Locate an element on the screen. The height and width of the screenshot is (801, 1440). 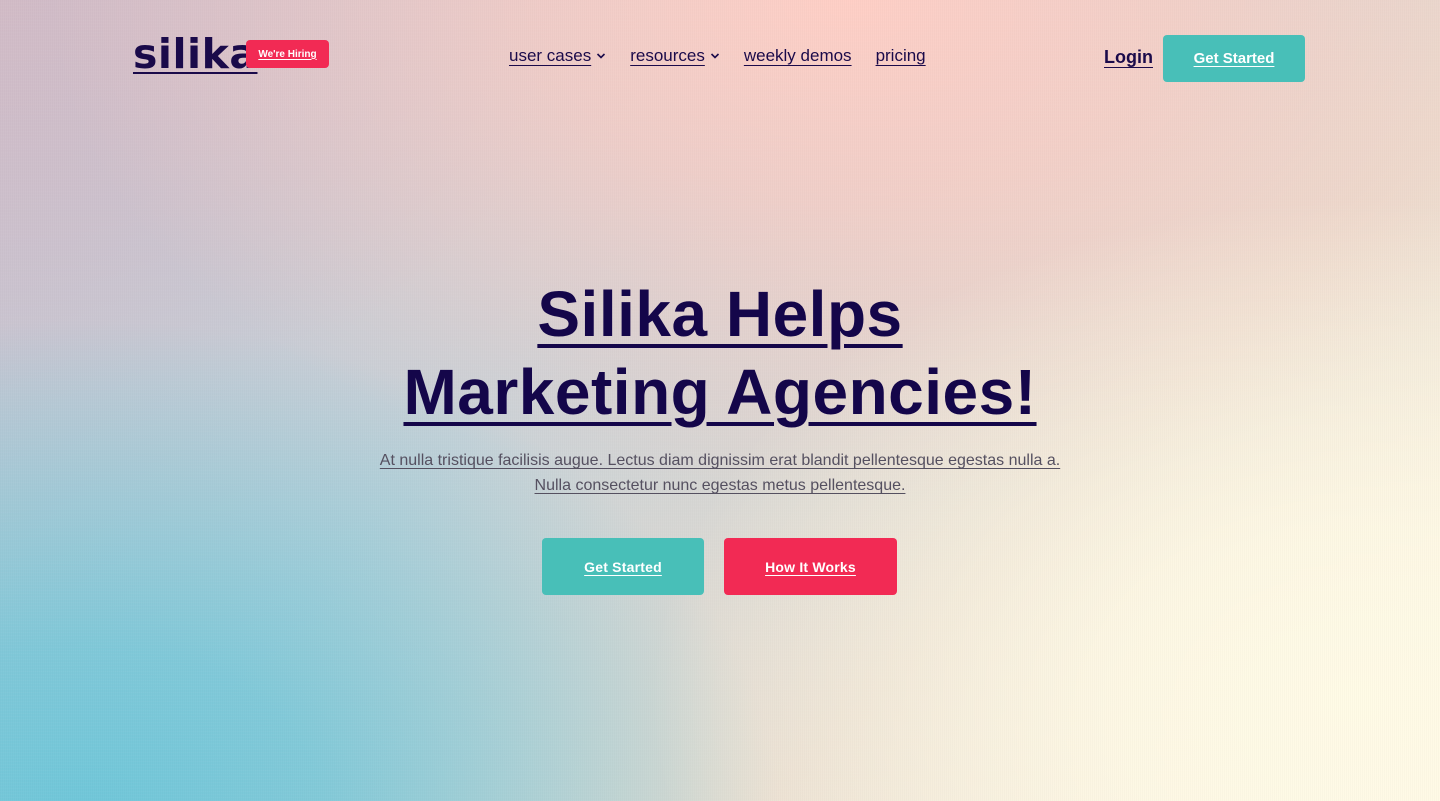
hero-title-line-1: Silika Helps is located at coordinates (720, 314).